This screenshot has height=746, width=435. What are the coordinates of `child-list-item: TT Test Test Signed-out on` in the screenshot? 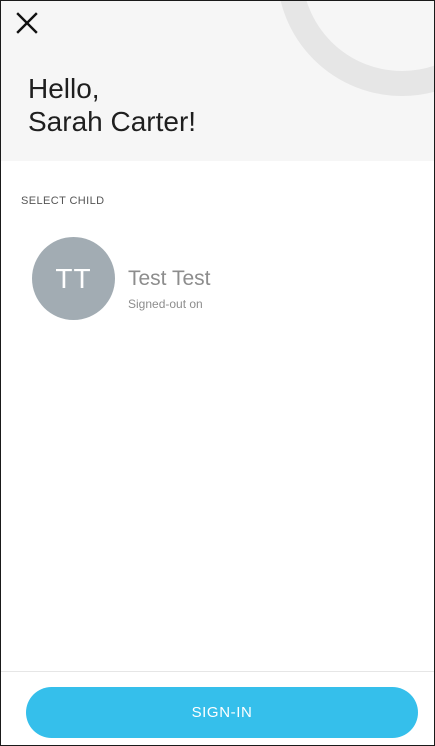 It's located at (222, 279).